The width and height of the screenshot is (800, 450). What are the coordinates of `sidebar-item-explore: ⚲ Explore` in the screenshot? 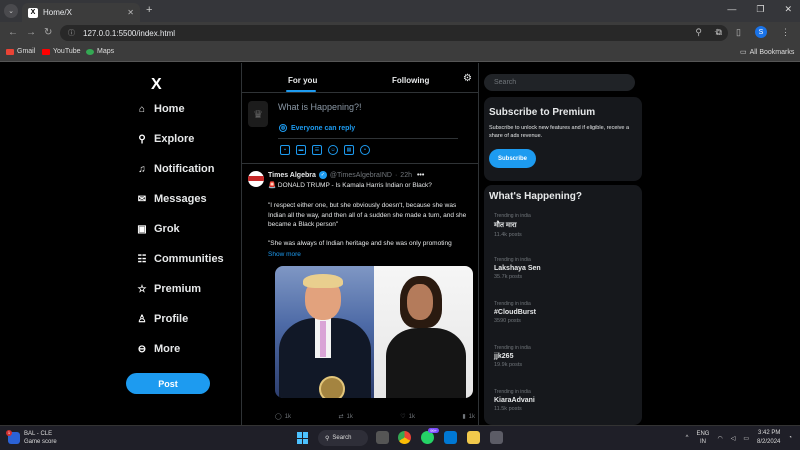 It's located at (165, 139).